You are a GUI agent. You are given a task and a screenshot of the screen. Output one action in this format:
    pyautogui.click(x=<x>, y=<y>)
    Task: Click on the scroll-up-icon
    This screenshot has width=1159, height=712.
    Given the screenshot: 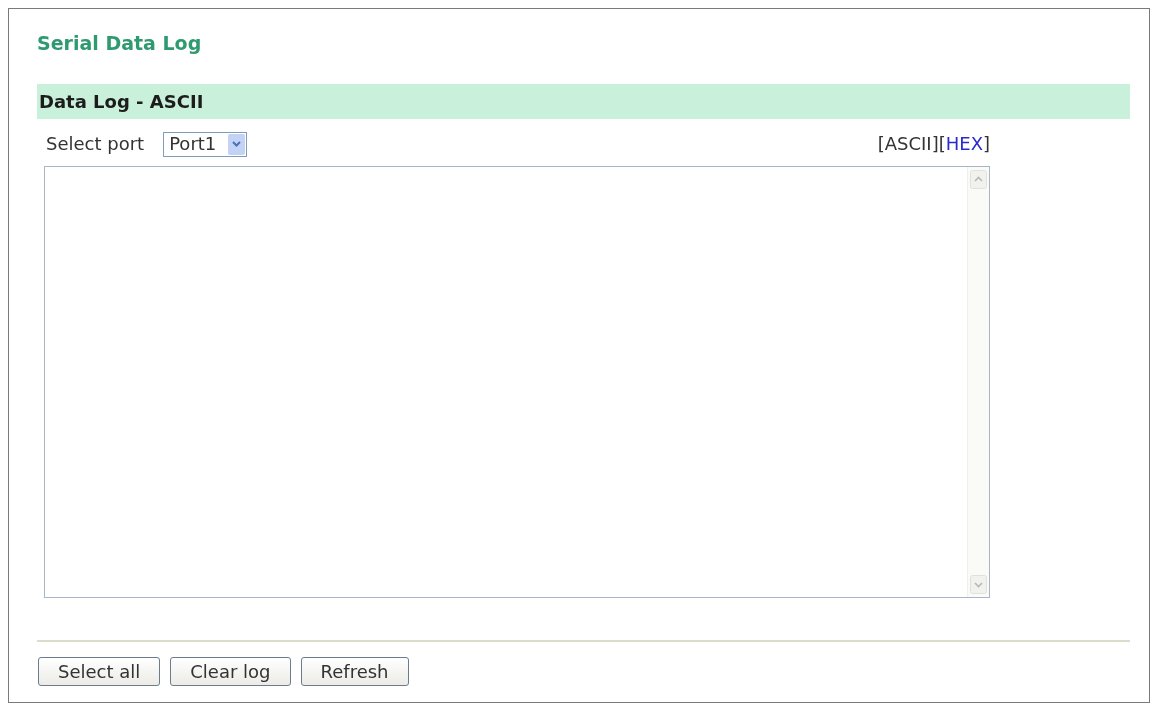 What is the action you would take?
    pyautogui.click(x=978, y=179)
    